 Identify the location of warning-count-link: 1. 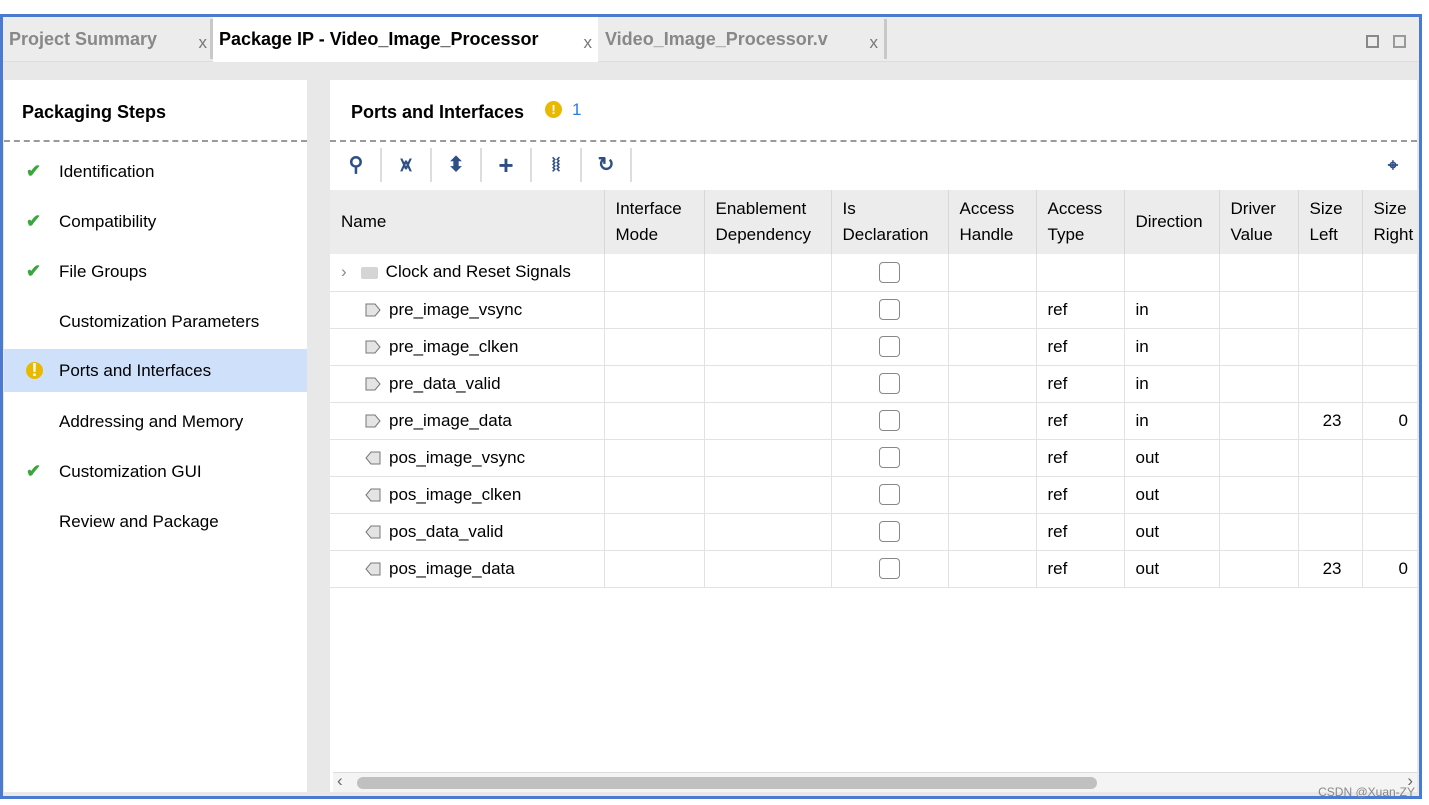
(576, 110).